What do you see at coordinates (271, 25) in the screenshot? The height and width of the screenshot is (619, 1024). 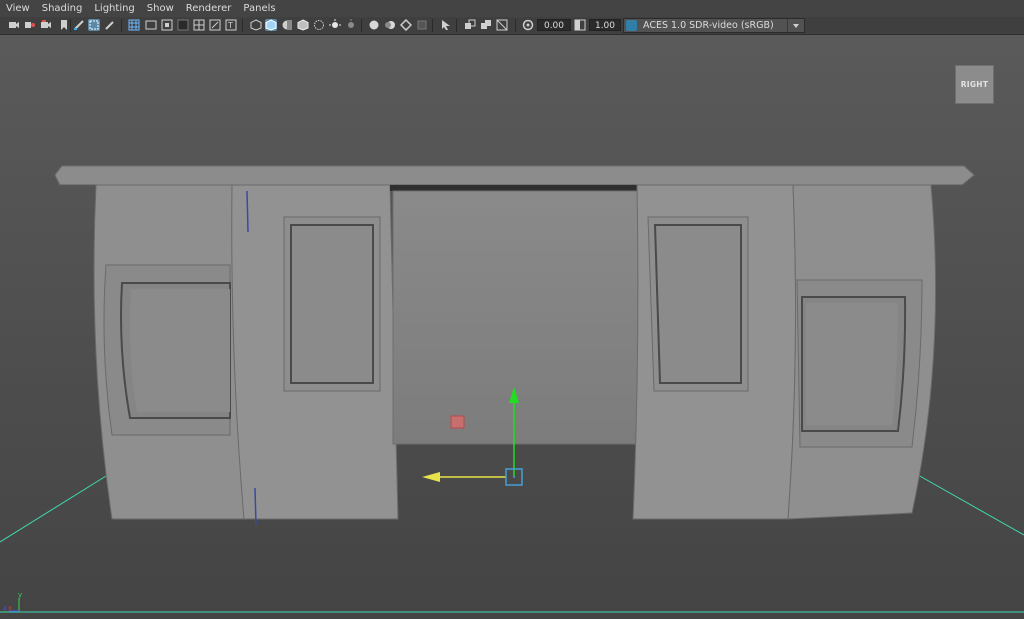 I see `smooth-shade-icon` at bounding box center [271, 25].